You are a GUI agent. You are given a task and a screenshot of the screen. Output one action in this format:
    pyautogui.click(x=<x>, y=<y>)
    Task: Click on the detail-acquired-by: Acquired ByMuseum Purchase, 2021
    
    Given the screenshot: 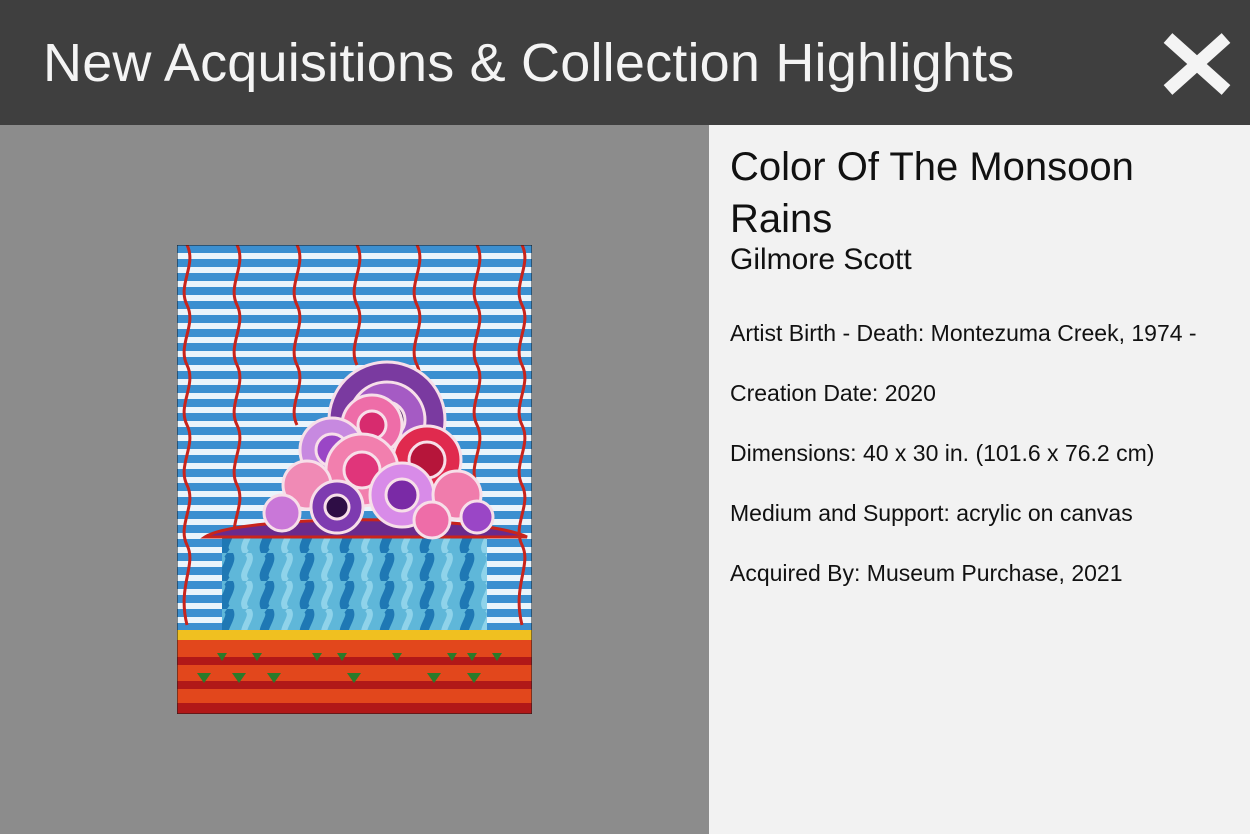 What is the action you would take?
    pyautogui.click(x=926, y=573)
    